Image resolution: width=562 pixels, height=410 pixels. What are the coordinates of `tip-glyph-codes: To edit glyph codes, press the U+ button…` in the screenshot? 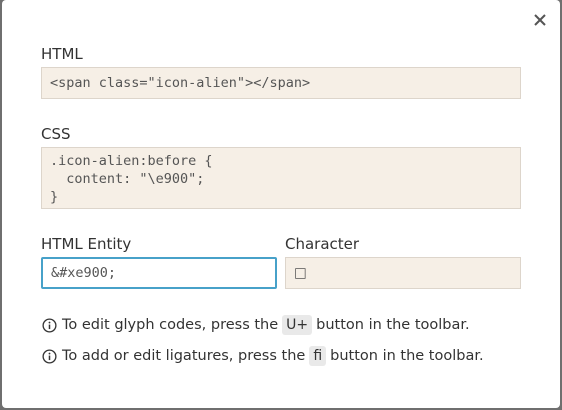 It's located at (256, 325).